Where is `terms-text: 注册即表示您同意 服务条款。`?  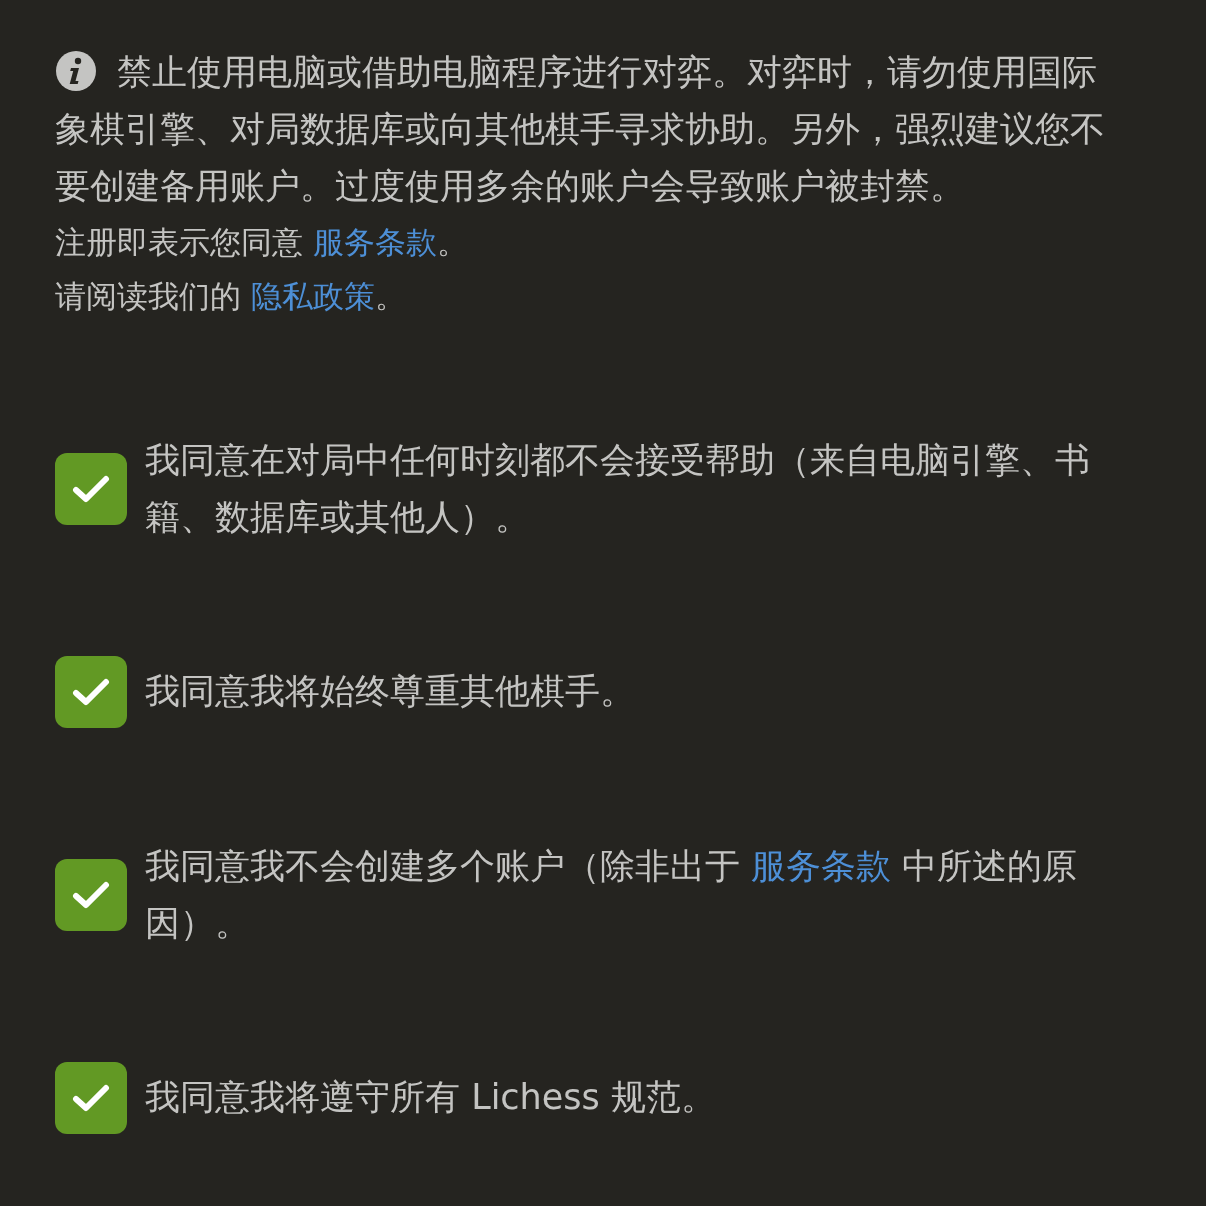 terms-text: 注册即表示您同意 服务条款。 is located at coordinates (262, 242).